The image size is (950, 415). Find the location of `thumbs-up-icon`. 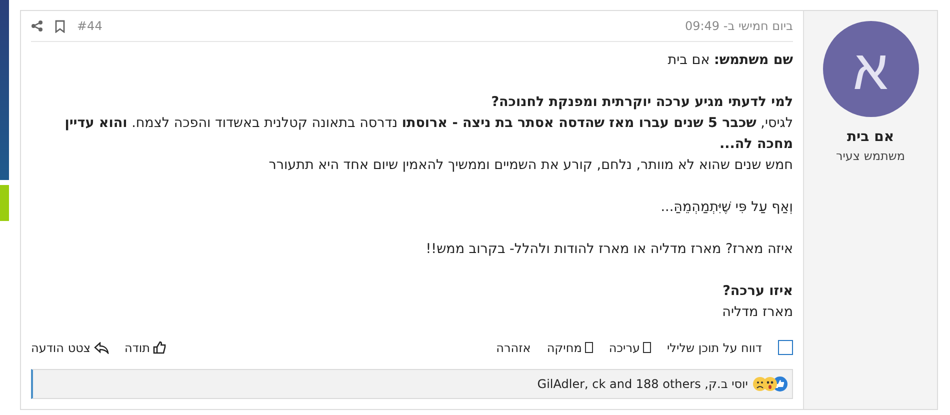

thumbs-up-icon is located at coordinates (159, 347).